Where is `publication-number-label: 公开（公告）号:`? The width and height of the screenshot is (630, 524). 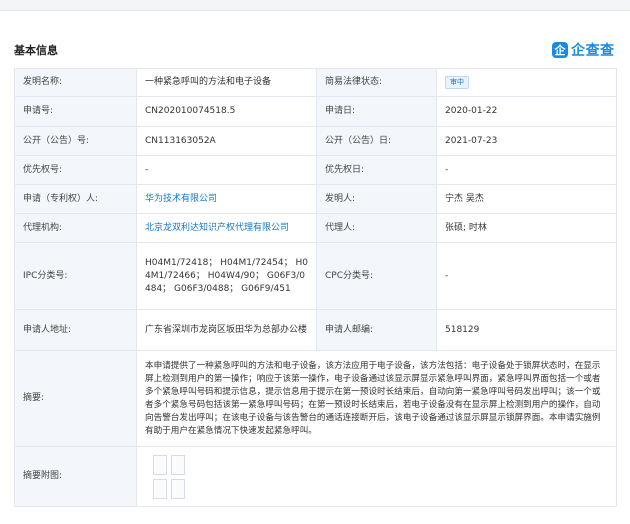 publication-number-label: 公开（公告）号: is located at coordinates (75, 141).